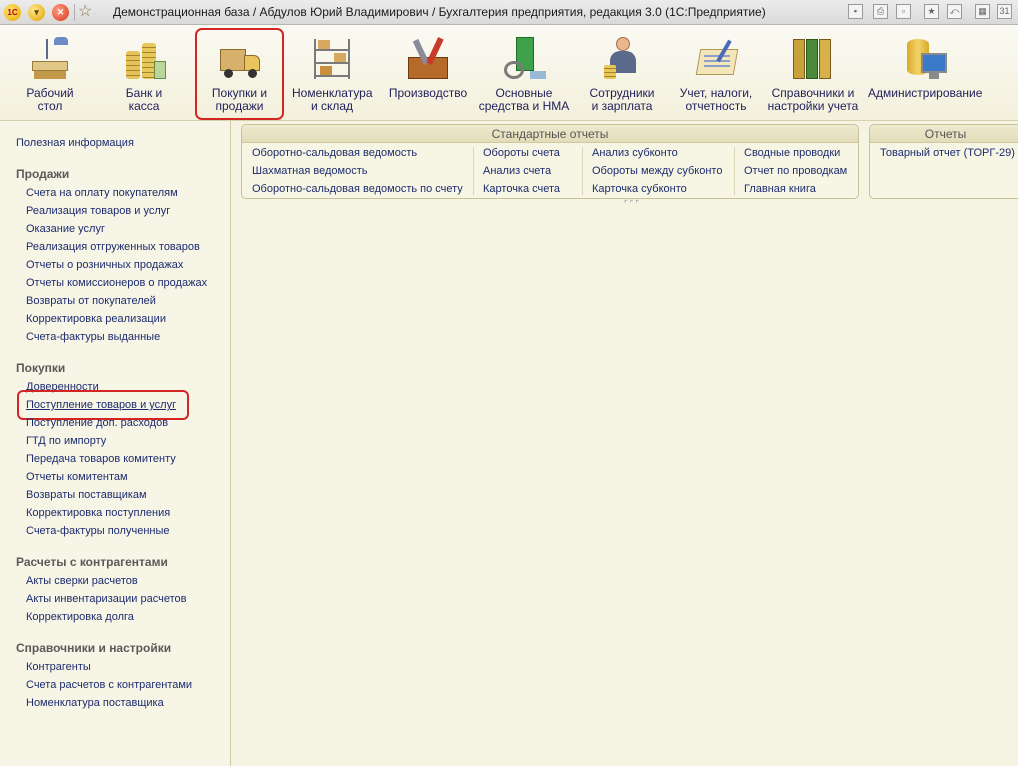  I want to click on nav-item-catalogs: Номенклатура поставщика, so click(95, 703).